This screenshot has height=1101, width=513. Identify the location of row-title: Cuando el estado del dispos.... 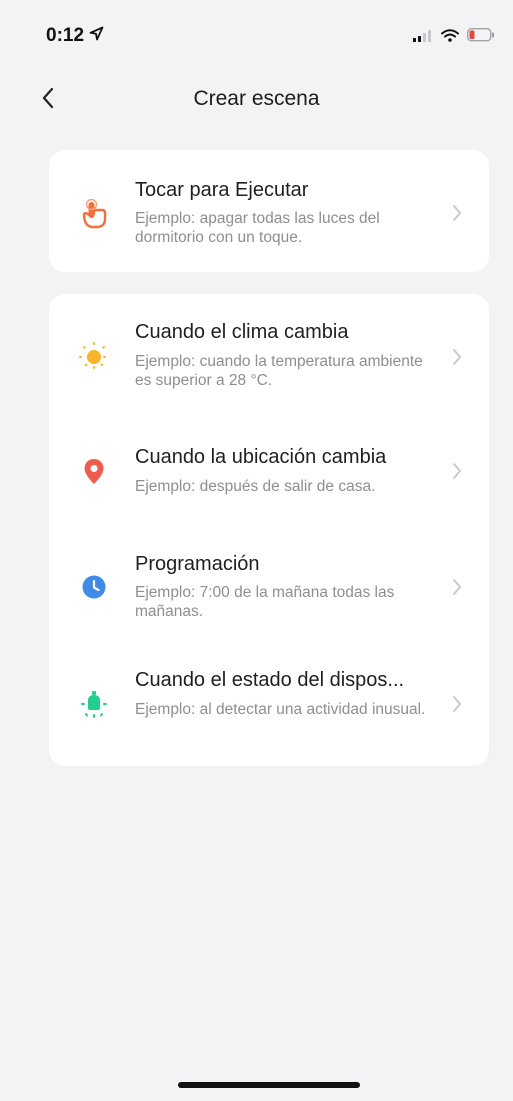
(270, 680).